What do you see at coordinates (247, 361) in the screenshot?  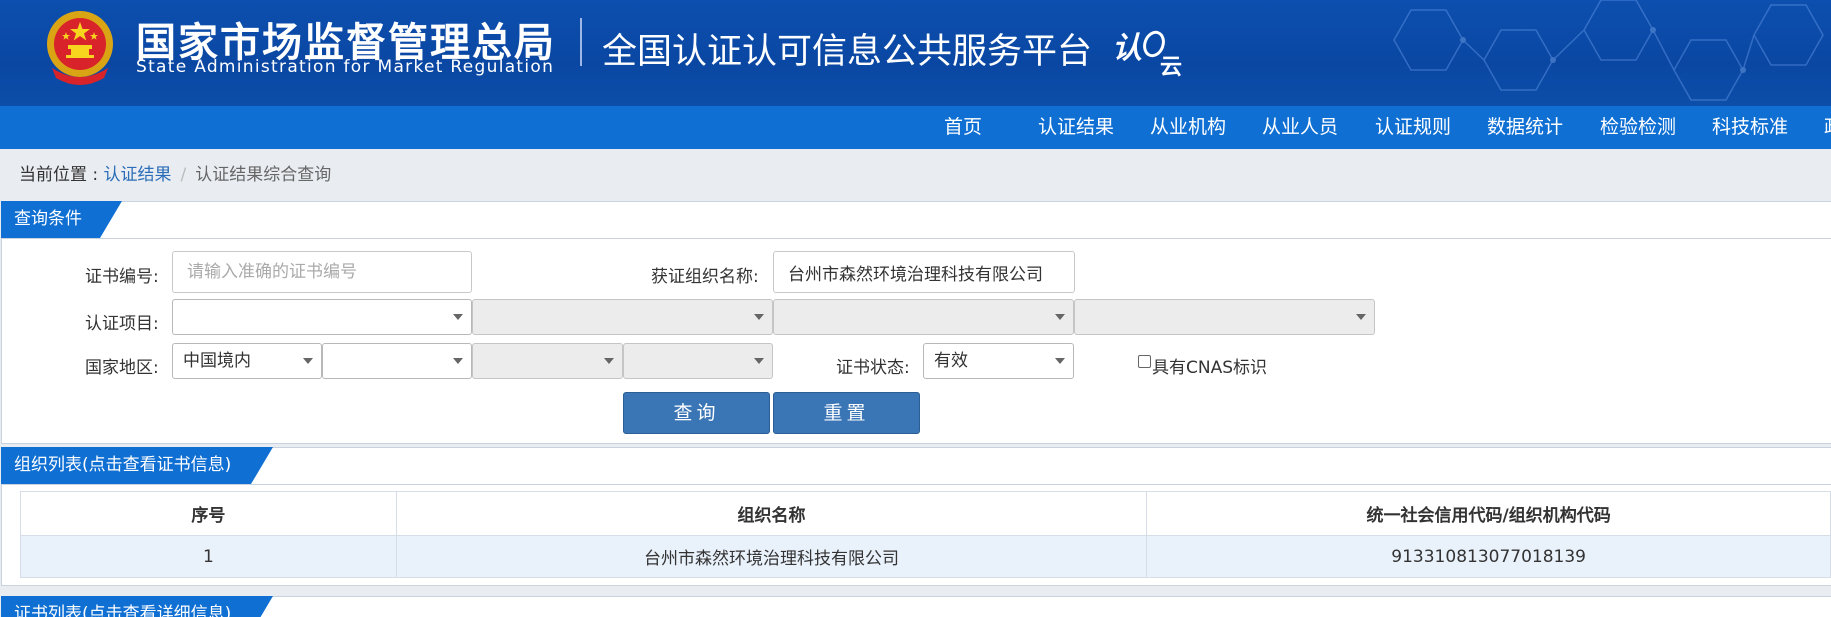 I see `region-select-country: 中国境内` at bounding box center [247, 361].